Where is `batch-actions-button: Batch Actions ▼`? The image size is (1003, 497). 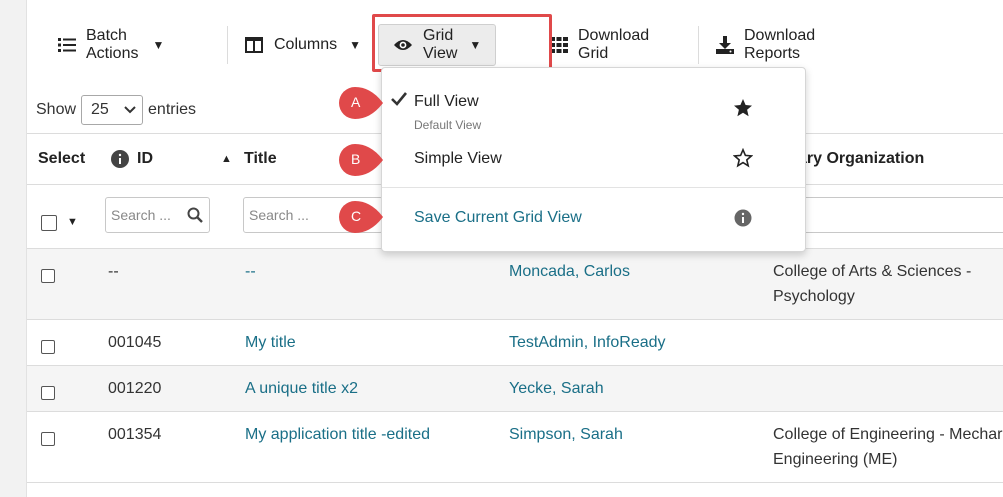
batch-actions-button: Batch Actions ▼ is located at coordinates (111, 45).